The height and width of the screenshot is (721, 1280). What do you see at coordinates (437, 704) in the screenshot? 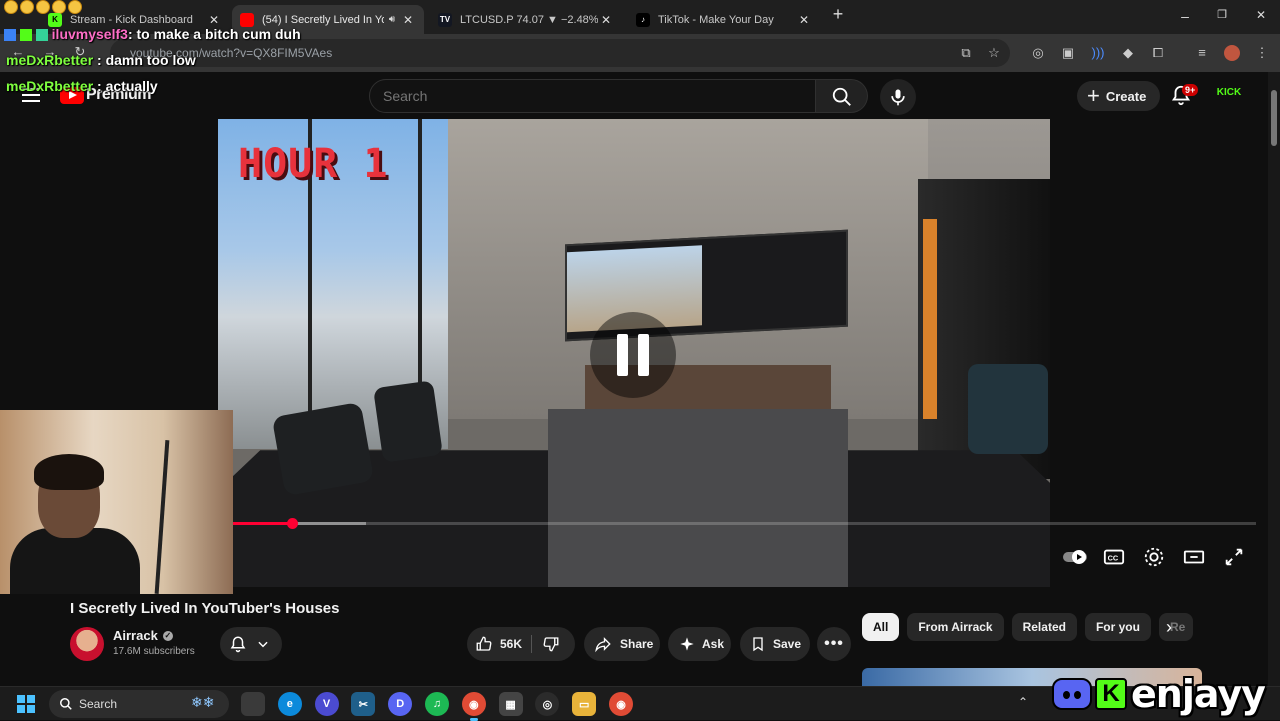
I see `taskbar-app-spotify-icon: ♫` at bounding box center [437, 704].